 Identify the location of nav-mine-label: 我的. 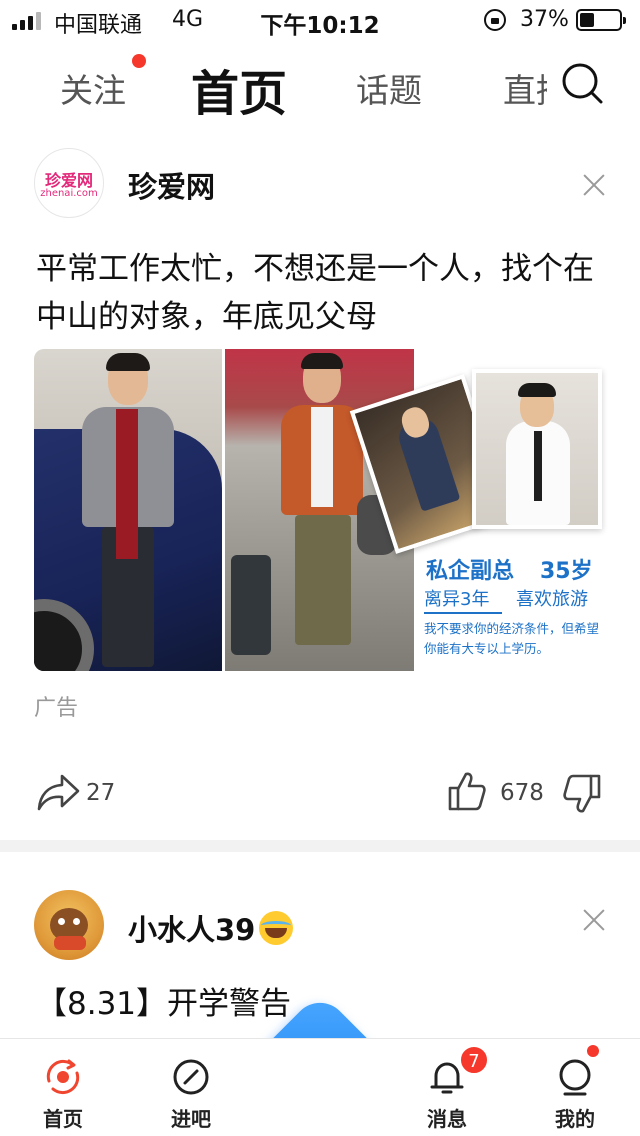
(575, 1119).